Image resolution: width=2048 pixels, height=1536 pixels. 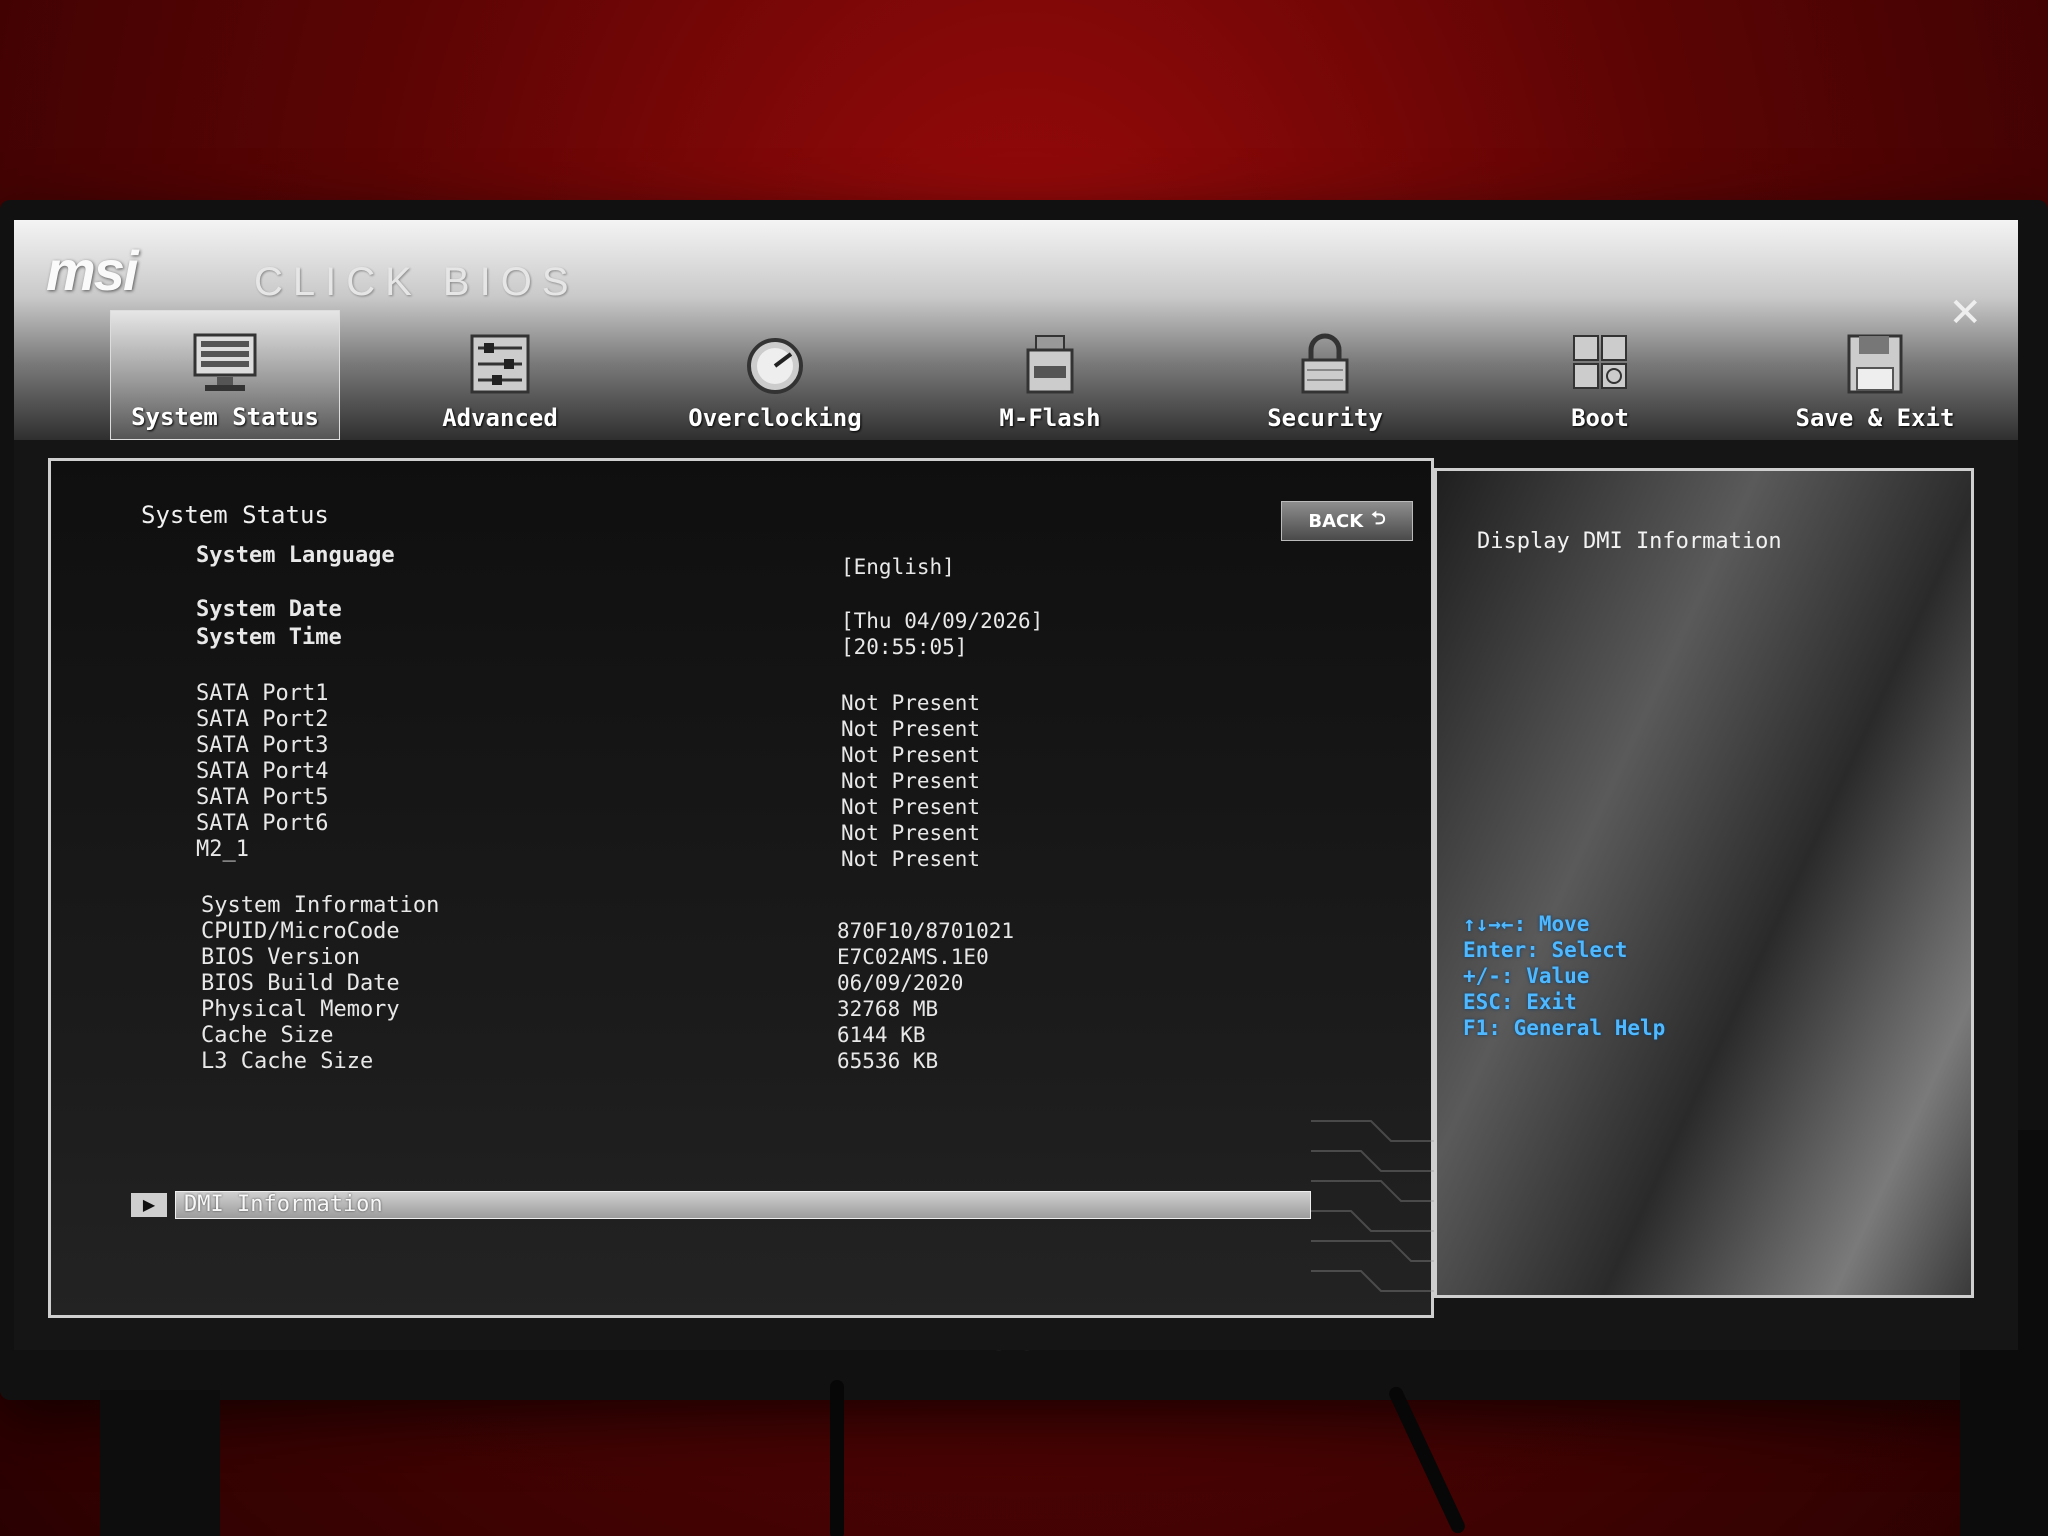 I want to click on floppy-icon, so click(x=1875, y=364).